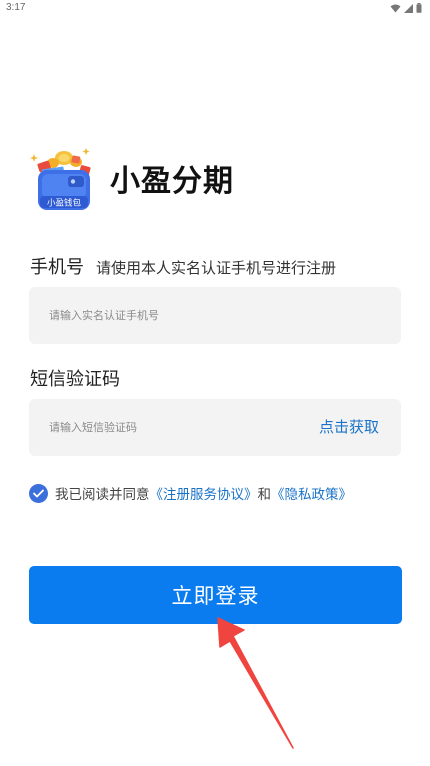  What do you see at coordinates (172, 181) in the screenshot?
I see `app-title: 小盈分期` at bounding box center [172, 181].